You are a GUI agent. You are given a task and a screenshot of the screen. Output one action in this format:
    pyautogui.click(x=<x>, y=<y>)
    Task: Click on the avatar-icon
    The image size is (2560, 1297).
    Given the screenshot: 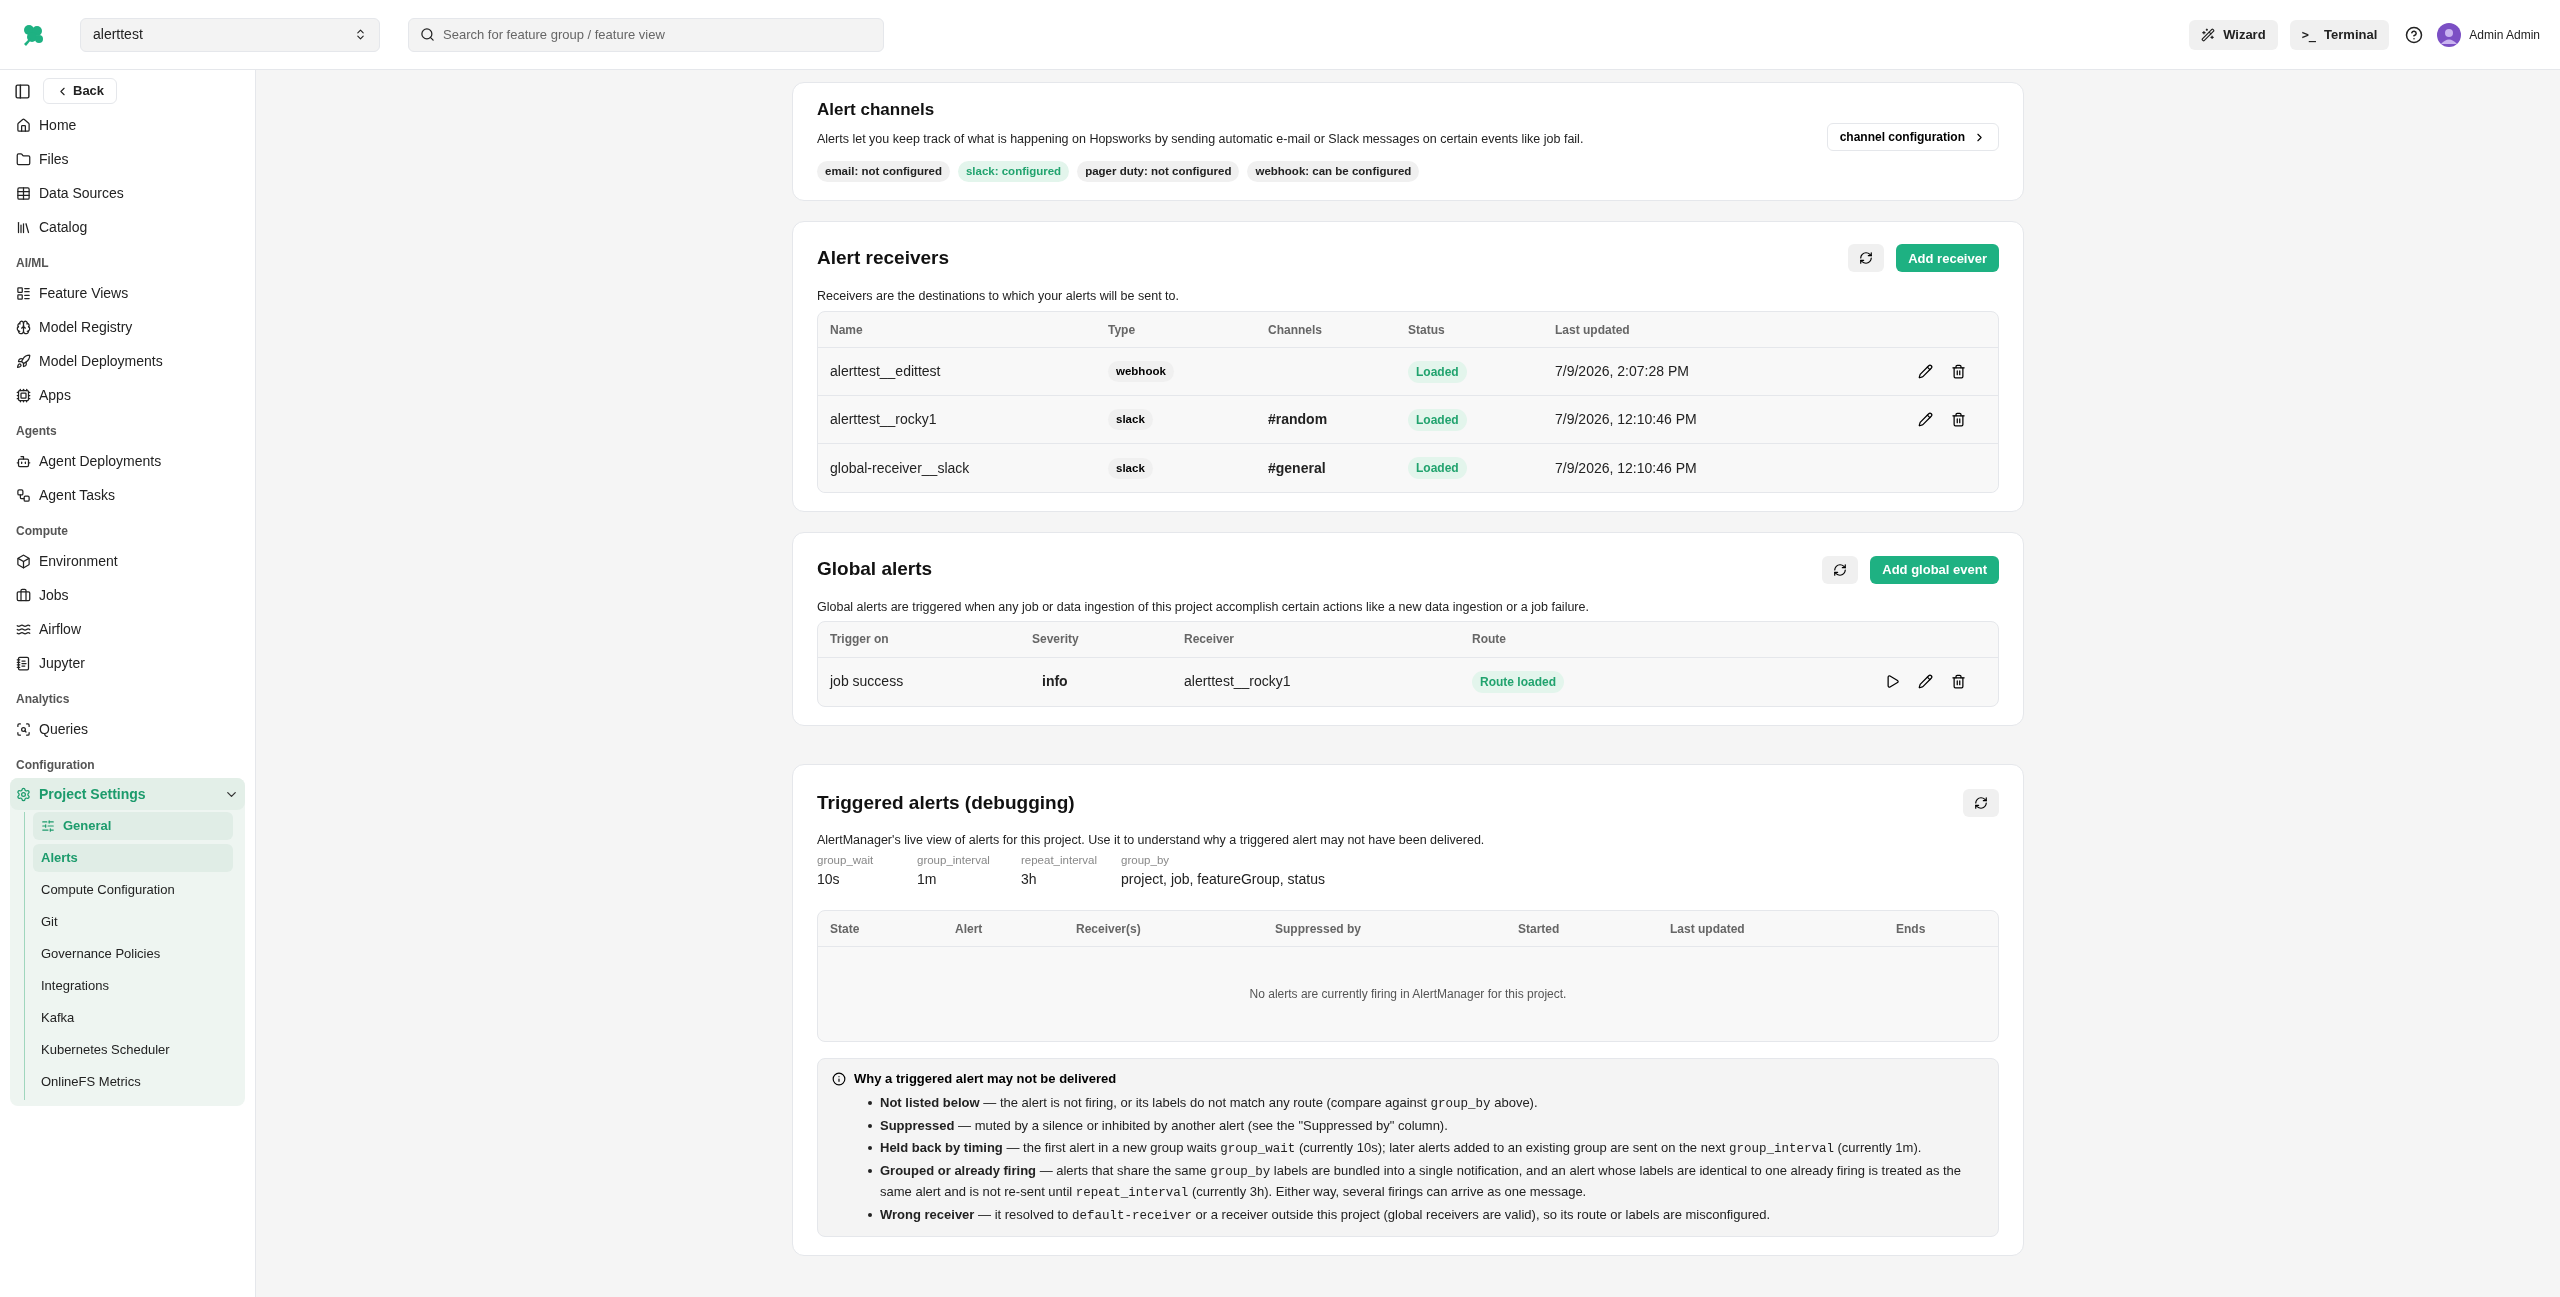 What is the action you would take?
    pyautogui.click(x=2449, y=34)
    